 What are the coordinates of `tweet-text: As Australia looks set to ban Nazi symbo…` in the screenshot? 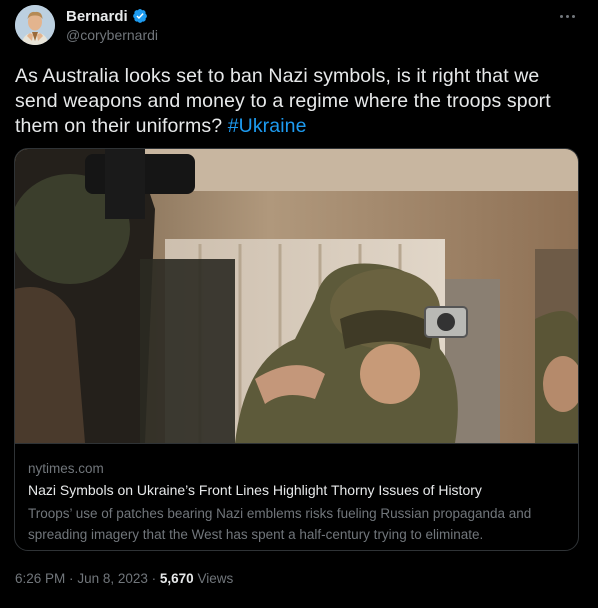 It's located at (295, 101).